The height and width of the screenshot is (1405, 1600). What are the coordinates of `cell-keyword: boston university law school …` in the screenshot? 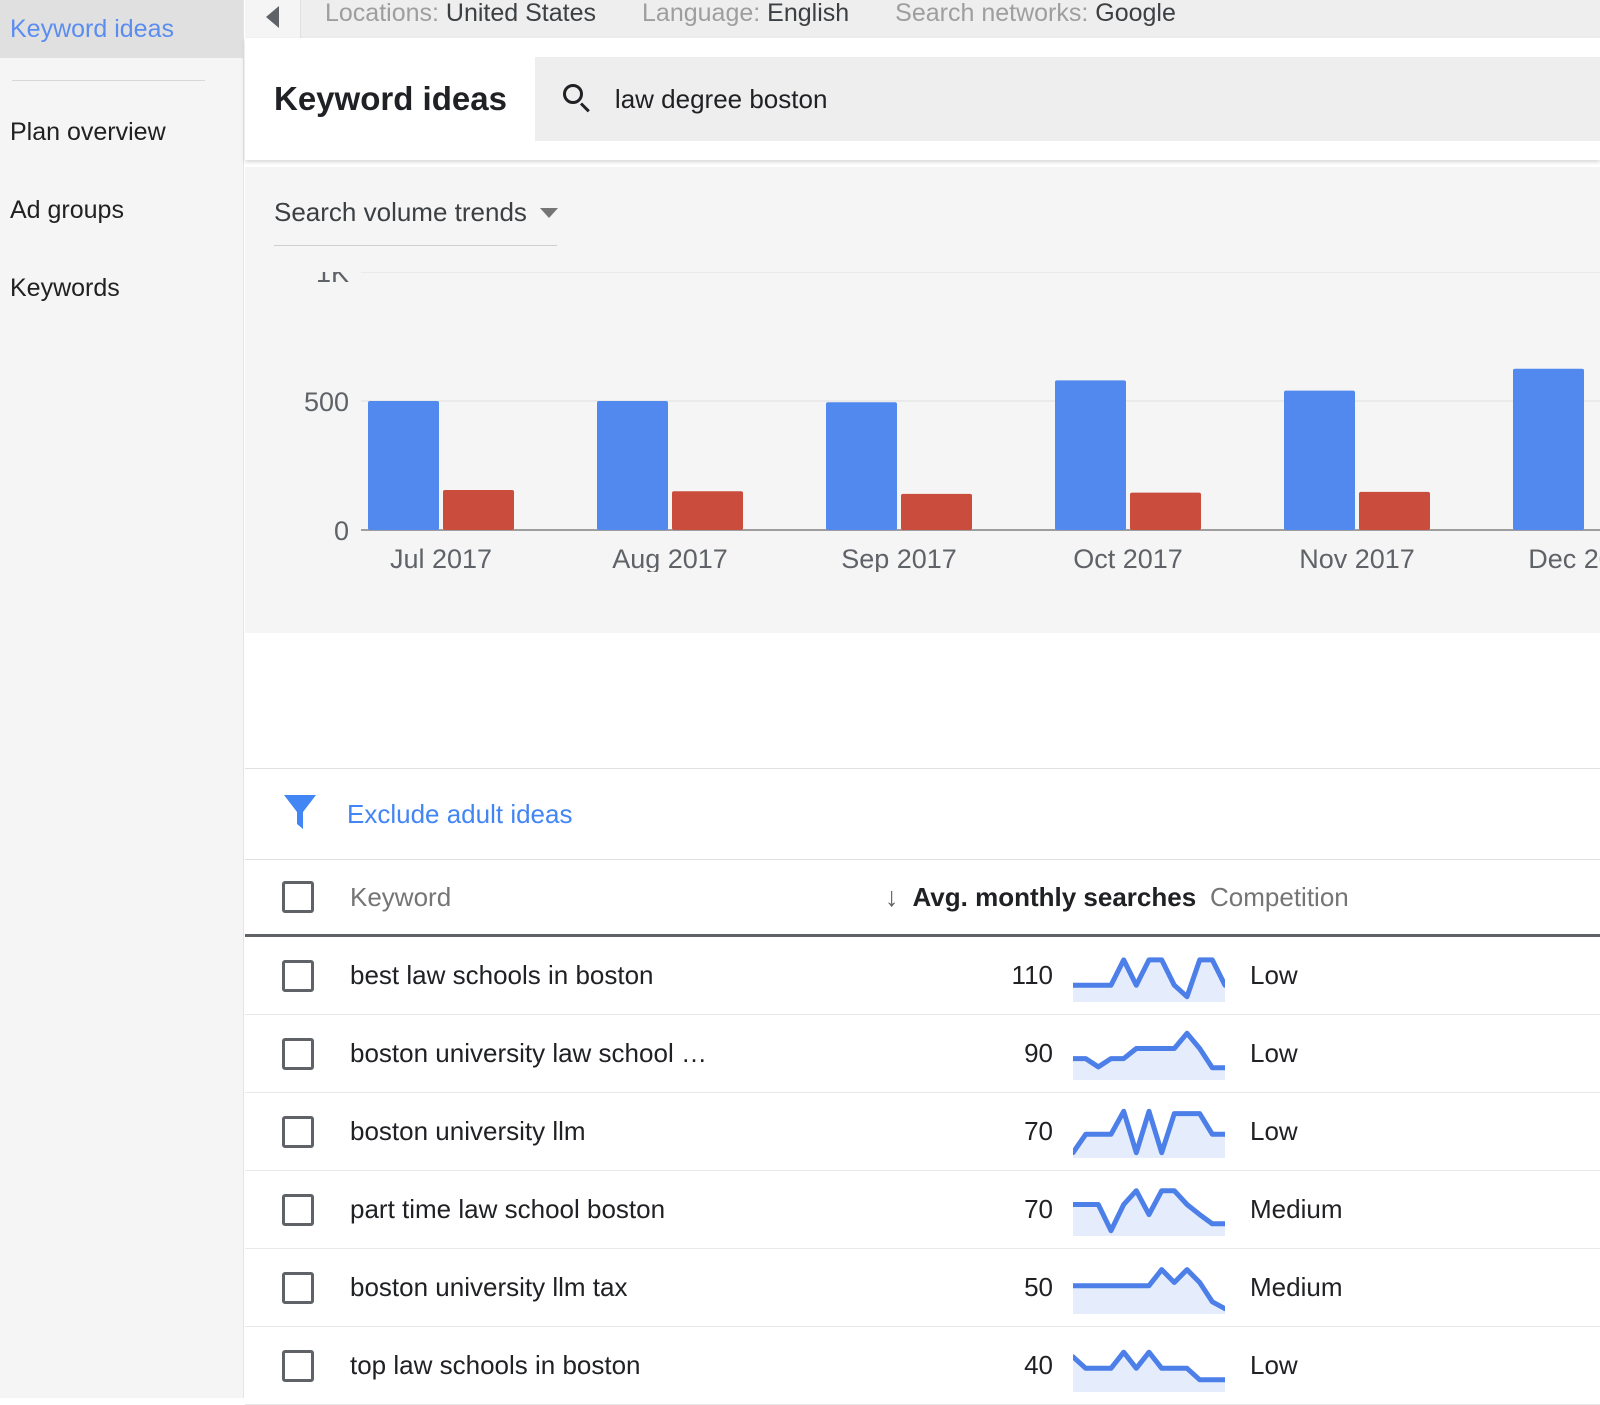 It's located at (528, 1053).